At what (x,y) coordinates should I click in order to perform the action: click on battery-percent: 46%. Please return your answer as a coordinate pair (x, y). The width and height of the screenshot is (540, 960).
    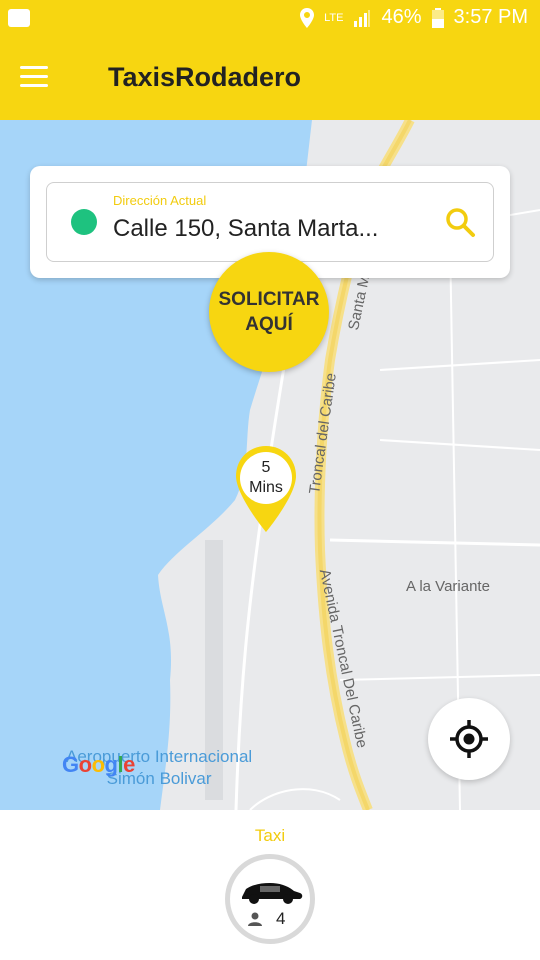
    Looking at the image, I should click on (401, 17).